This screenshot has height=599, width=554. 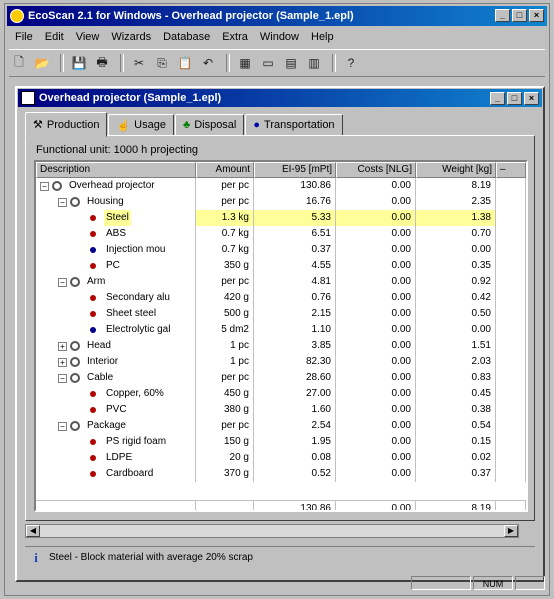 I want to click on cell-ei: 2.54, so click(x=295, y=426).